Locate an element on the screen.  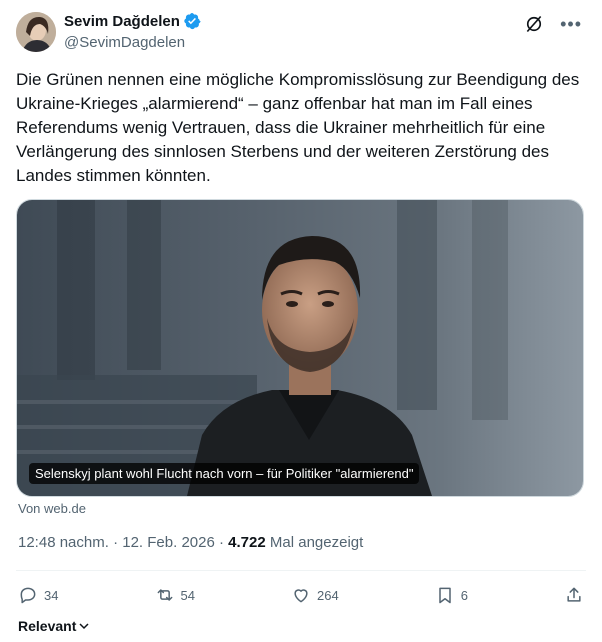
divider is located at coordinates (301, 570).